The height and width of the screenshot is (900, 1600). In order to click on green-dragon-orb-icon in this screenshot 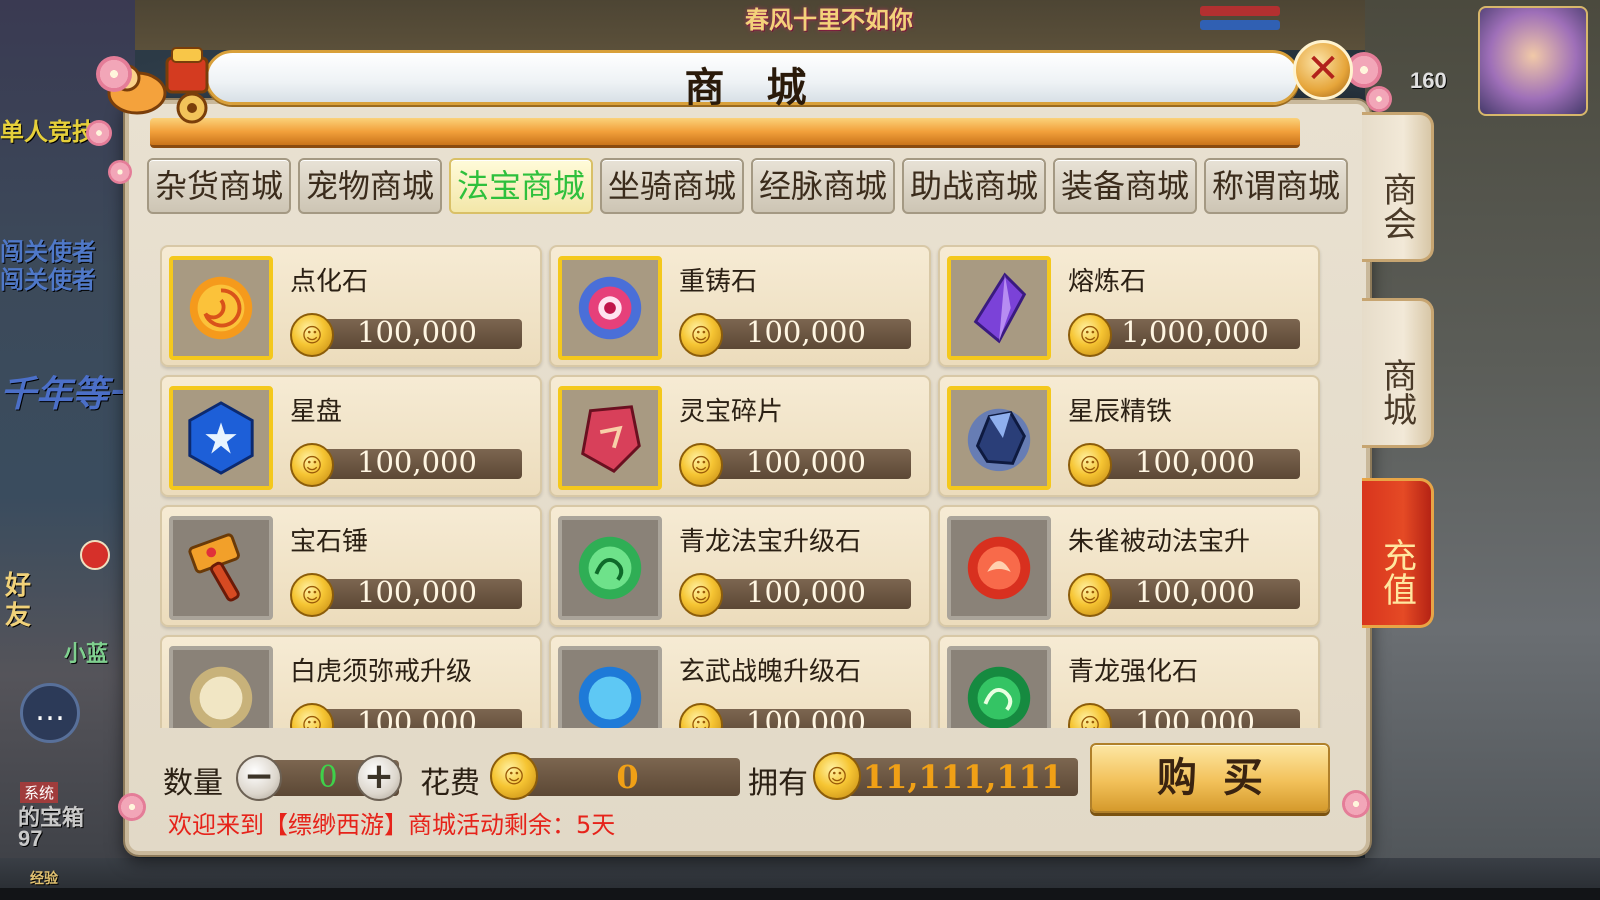, I will do `click(610, 568)`.